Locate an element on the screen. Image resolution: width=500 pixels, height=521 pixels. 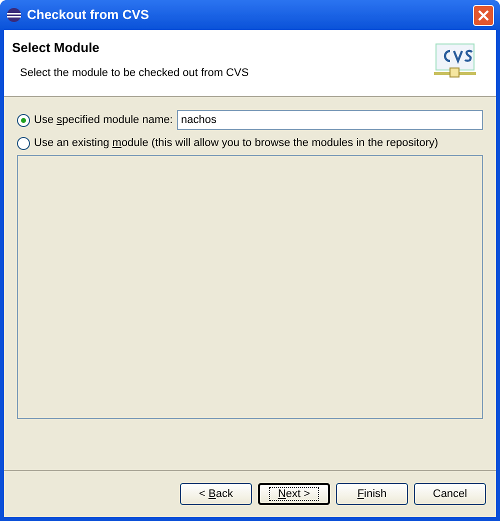
close-button is located at coordinates (483, 15).